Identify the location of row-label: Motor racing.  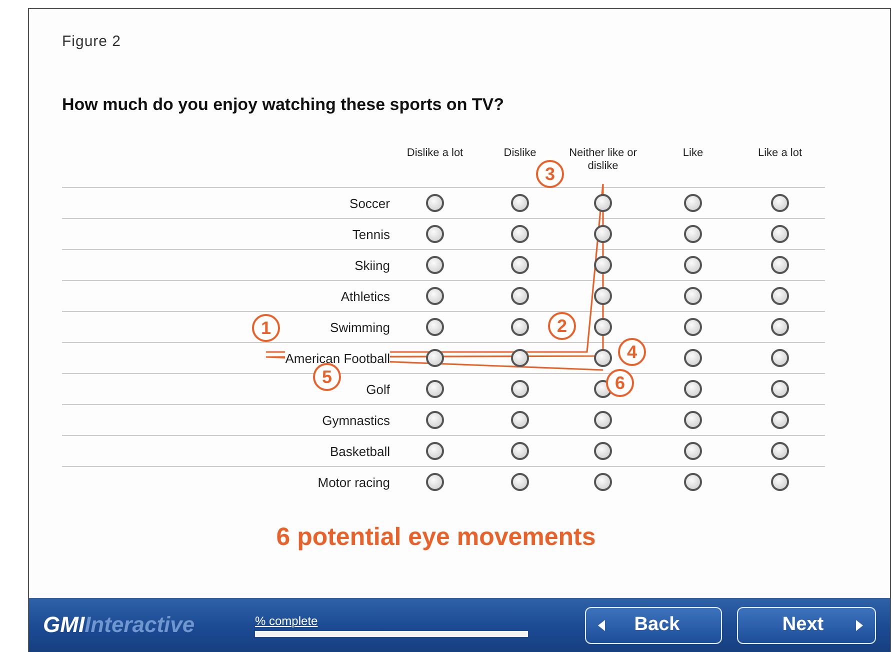
(354, 482).